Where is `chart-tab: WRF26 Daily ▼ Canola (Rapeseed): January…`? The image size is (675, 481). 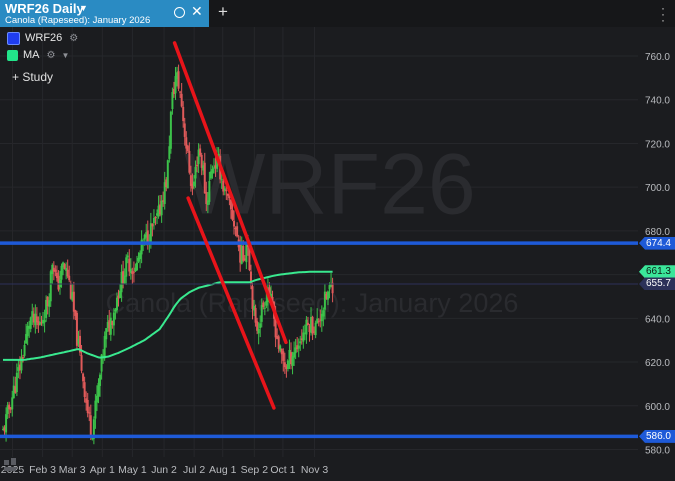
chart-tab: WRF26 Daily ▼ Canola (Rapeseed): January… is located at coordinates (104, 13).